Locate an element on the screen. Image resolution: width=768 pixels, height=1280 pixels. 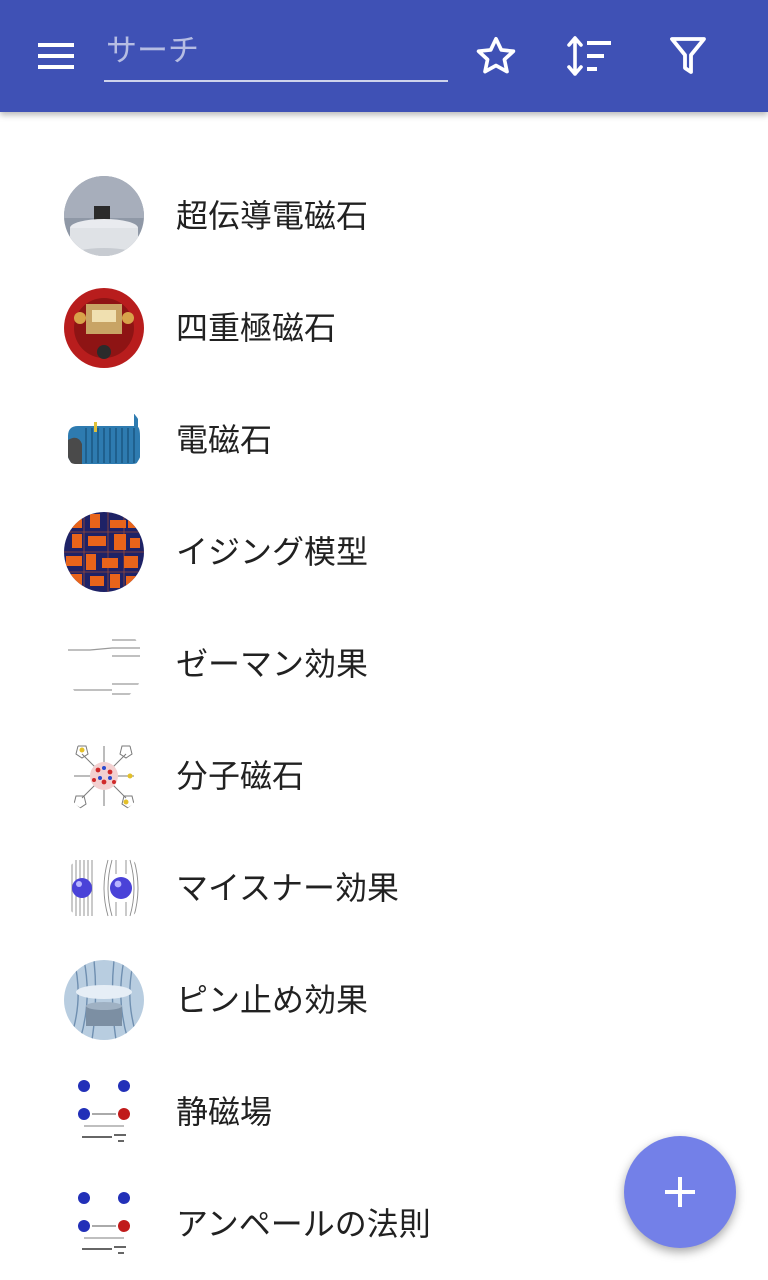
list-item: ゼーマン効果 is located at coordinates (384, 664).